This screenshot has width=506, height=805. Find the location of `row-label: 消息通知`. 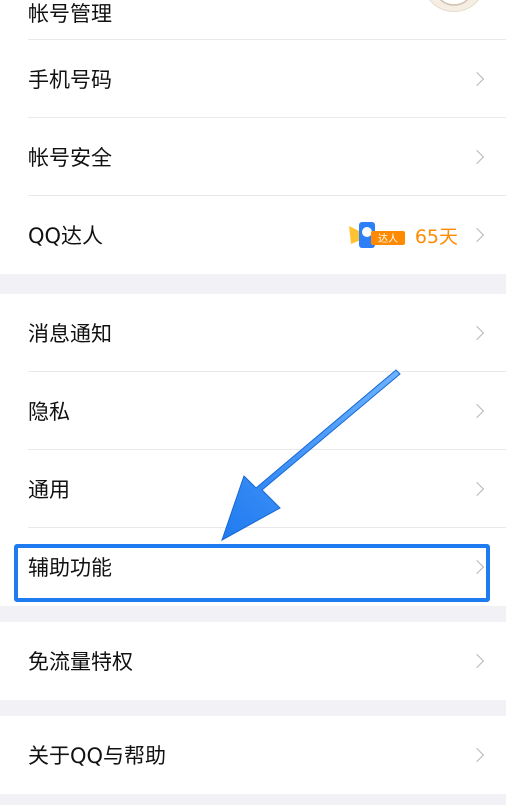

row-label: 消息通知 is located at coordinates (70, 334).